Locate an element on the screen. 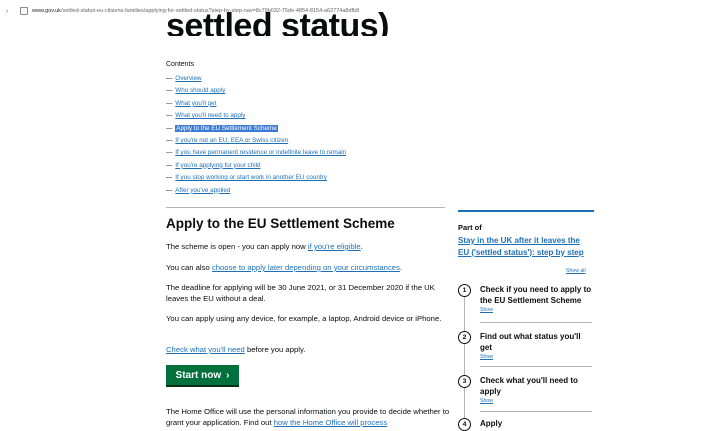  contents-item: — After you've applied is located at coordinates (256, 191).